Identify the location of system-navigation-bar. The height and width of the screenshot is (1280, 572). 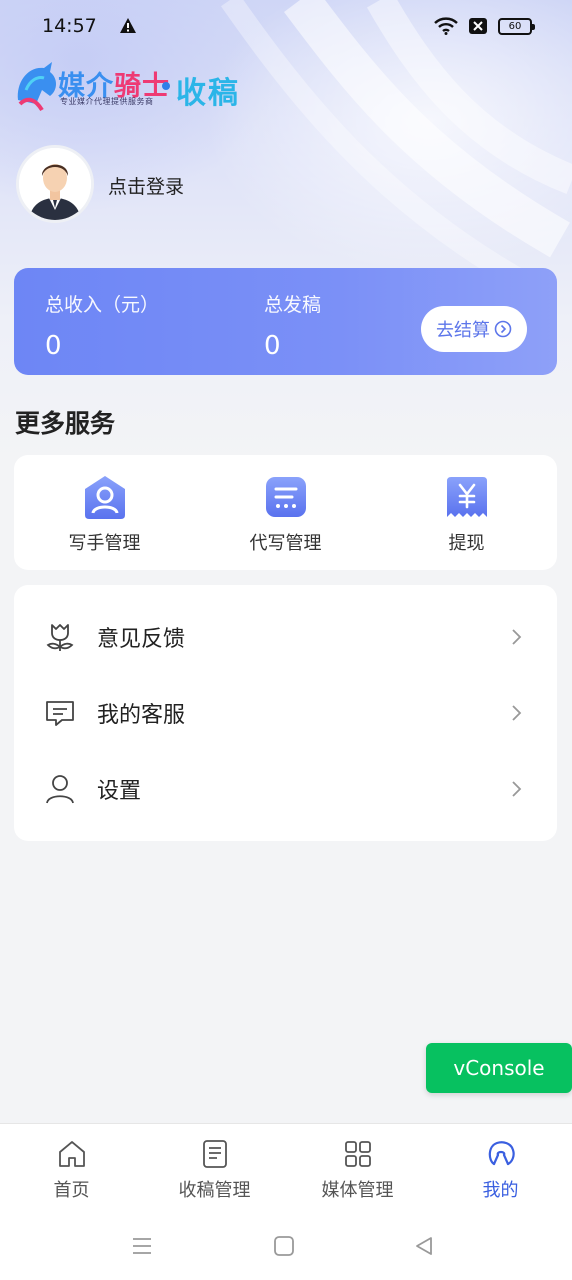
(286, 1249).